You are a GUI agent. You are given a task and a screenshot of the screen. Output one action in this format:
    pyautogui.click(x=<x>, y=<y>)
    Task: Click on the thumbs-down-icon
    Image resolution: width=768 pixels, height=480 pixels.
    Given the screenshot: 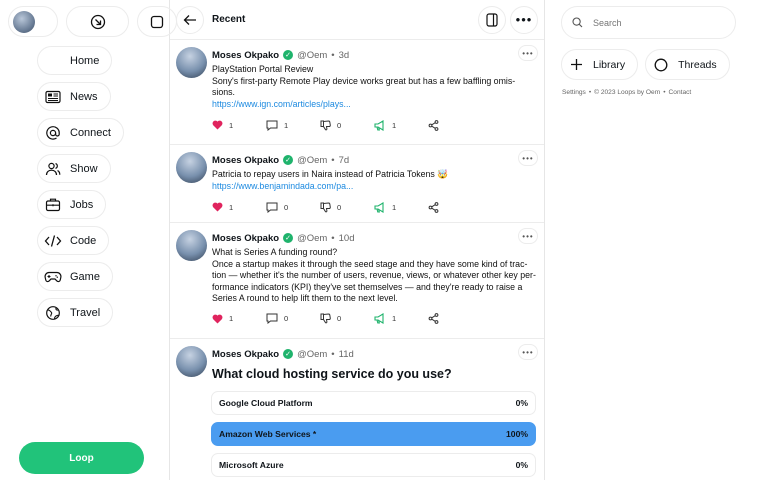 What is the action you would take?
    pyautogui.click(x=325, y=318)
    